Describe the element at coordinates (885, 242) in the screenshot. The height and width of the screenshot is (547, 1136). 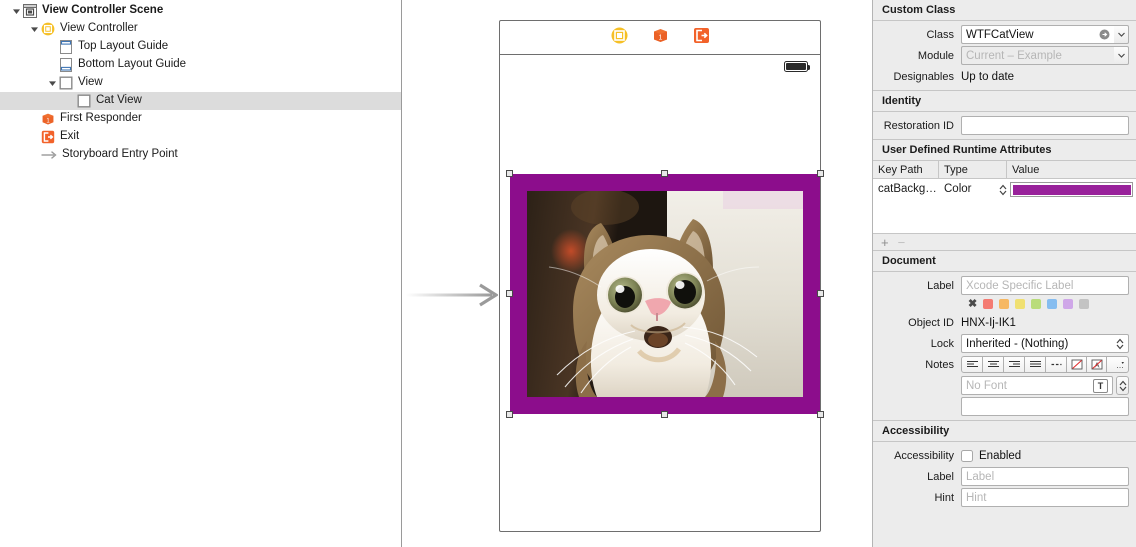
I see `add-attribute-button: +` at that location.